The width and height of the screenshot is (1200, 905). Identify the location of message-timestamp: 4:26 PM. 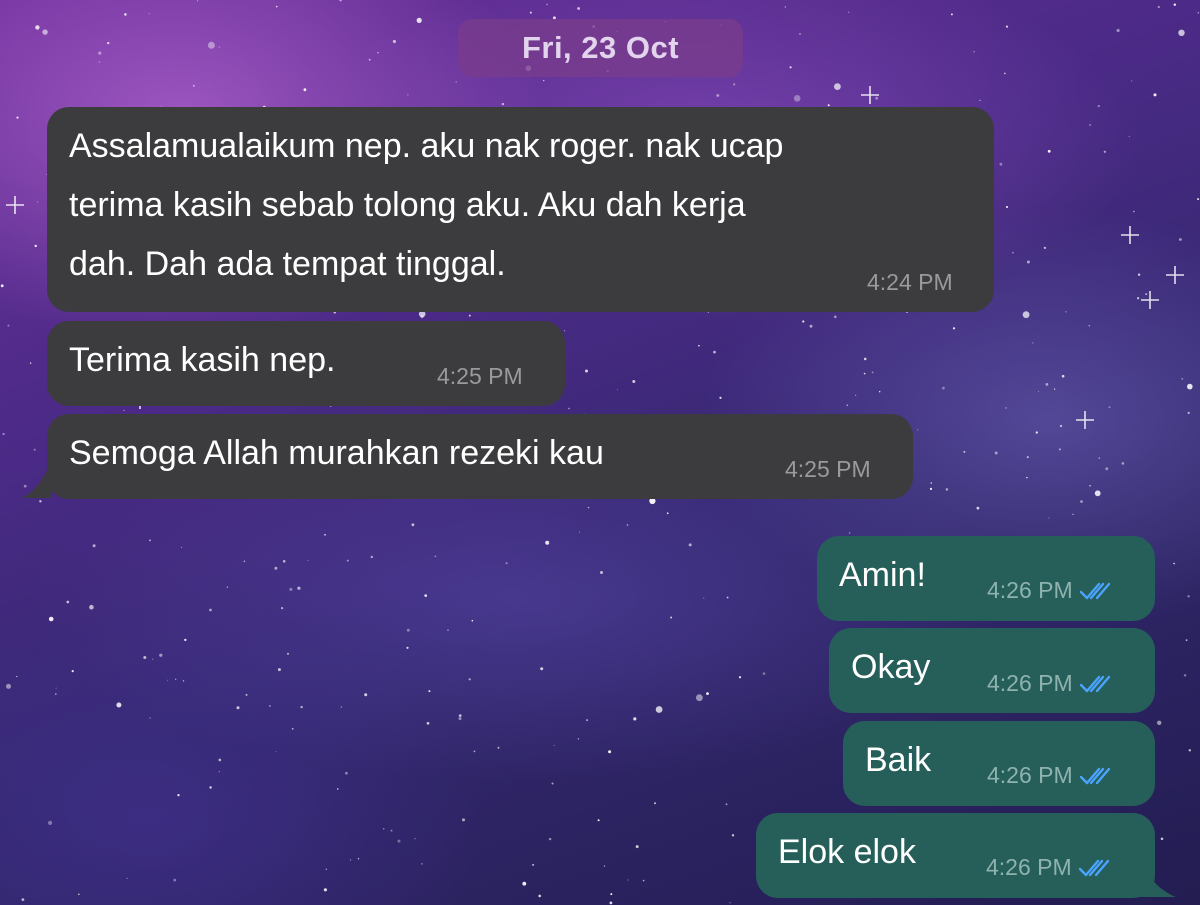
(1050, 775).